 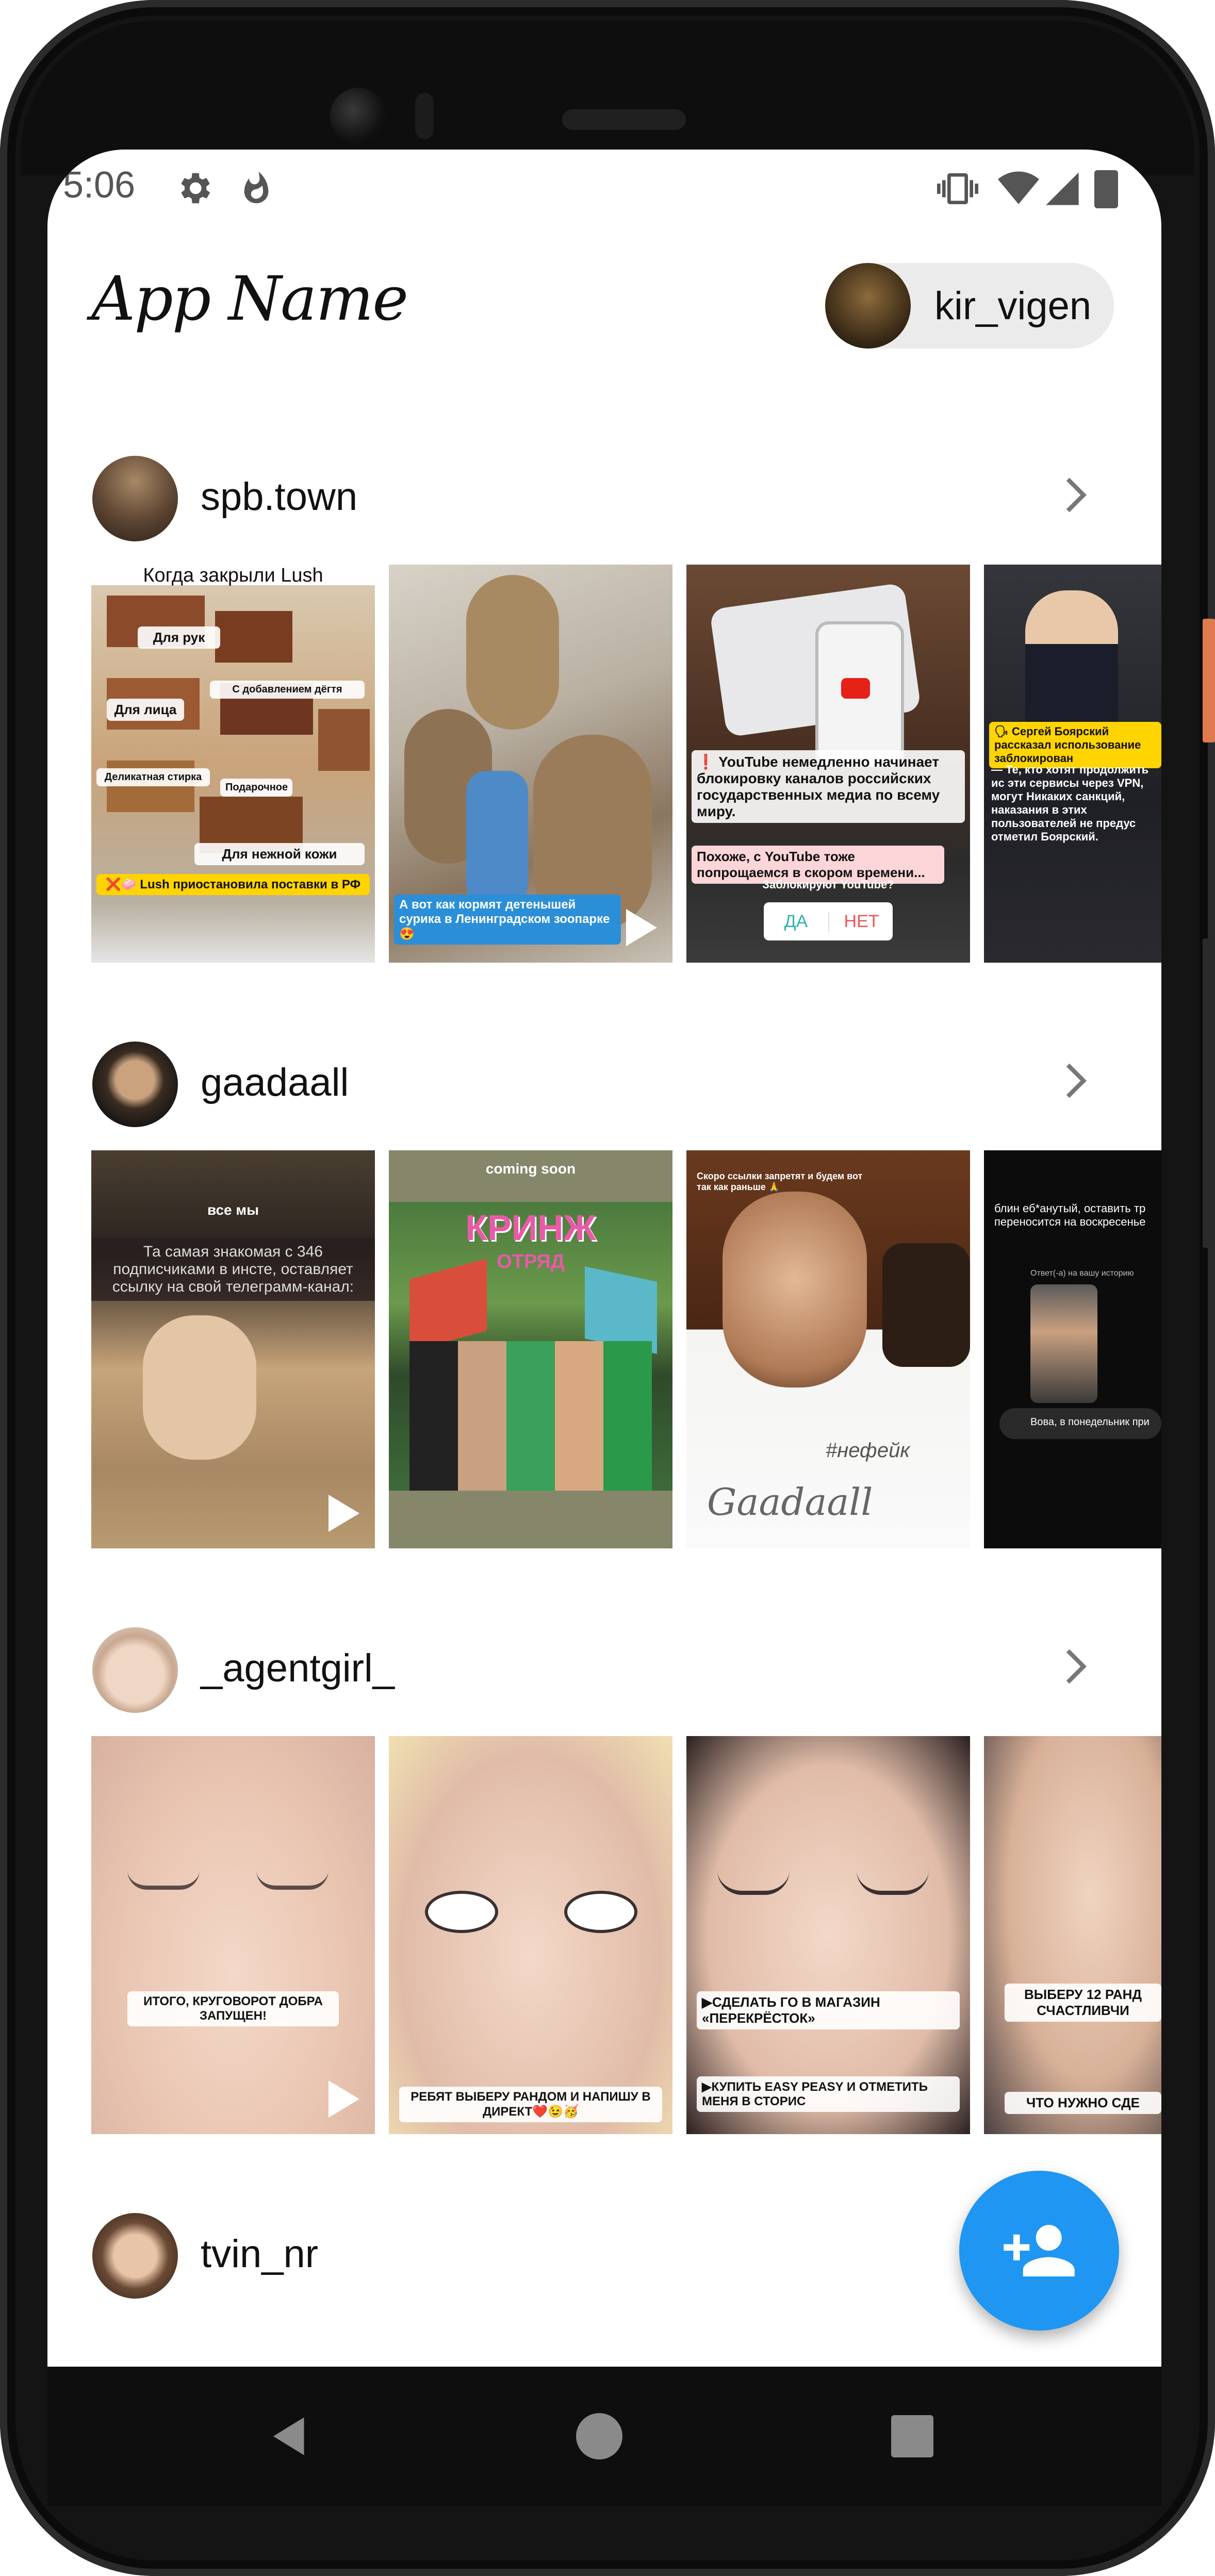 What do you see at coordinates (604, 186) in the screenshot?
I see `status-bar: 5:06` at bounding box center [604, 186].